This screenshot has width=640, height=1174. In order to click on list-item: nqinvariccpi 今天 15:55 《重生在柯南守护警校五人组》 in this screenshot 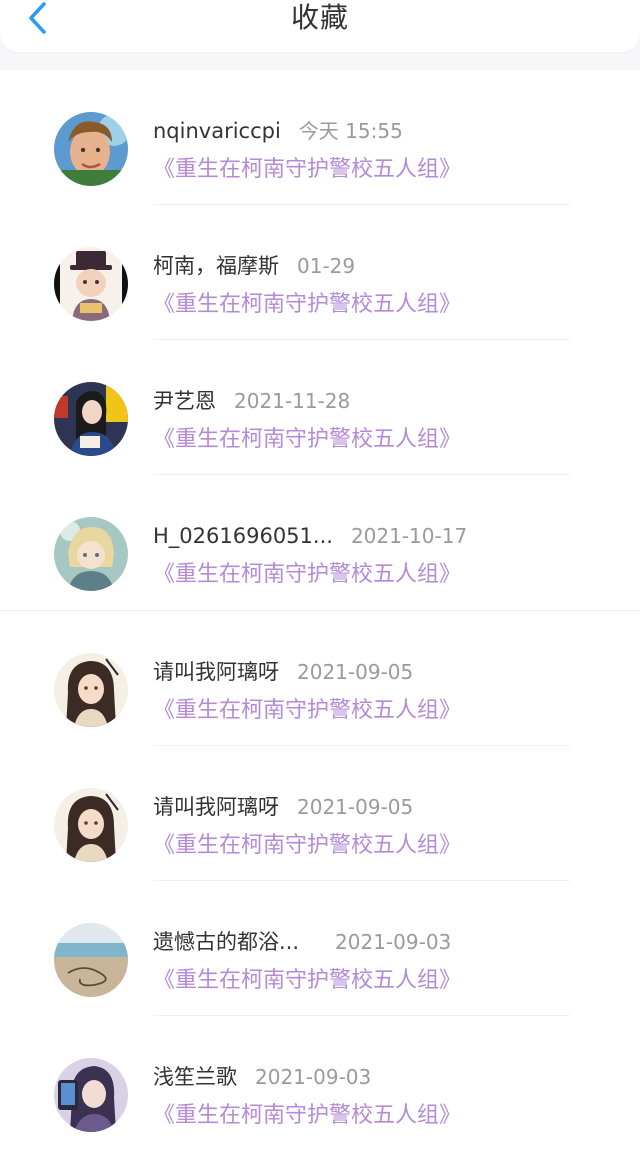, I will do `click(320, 137)`.